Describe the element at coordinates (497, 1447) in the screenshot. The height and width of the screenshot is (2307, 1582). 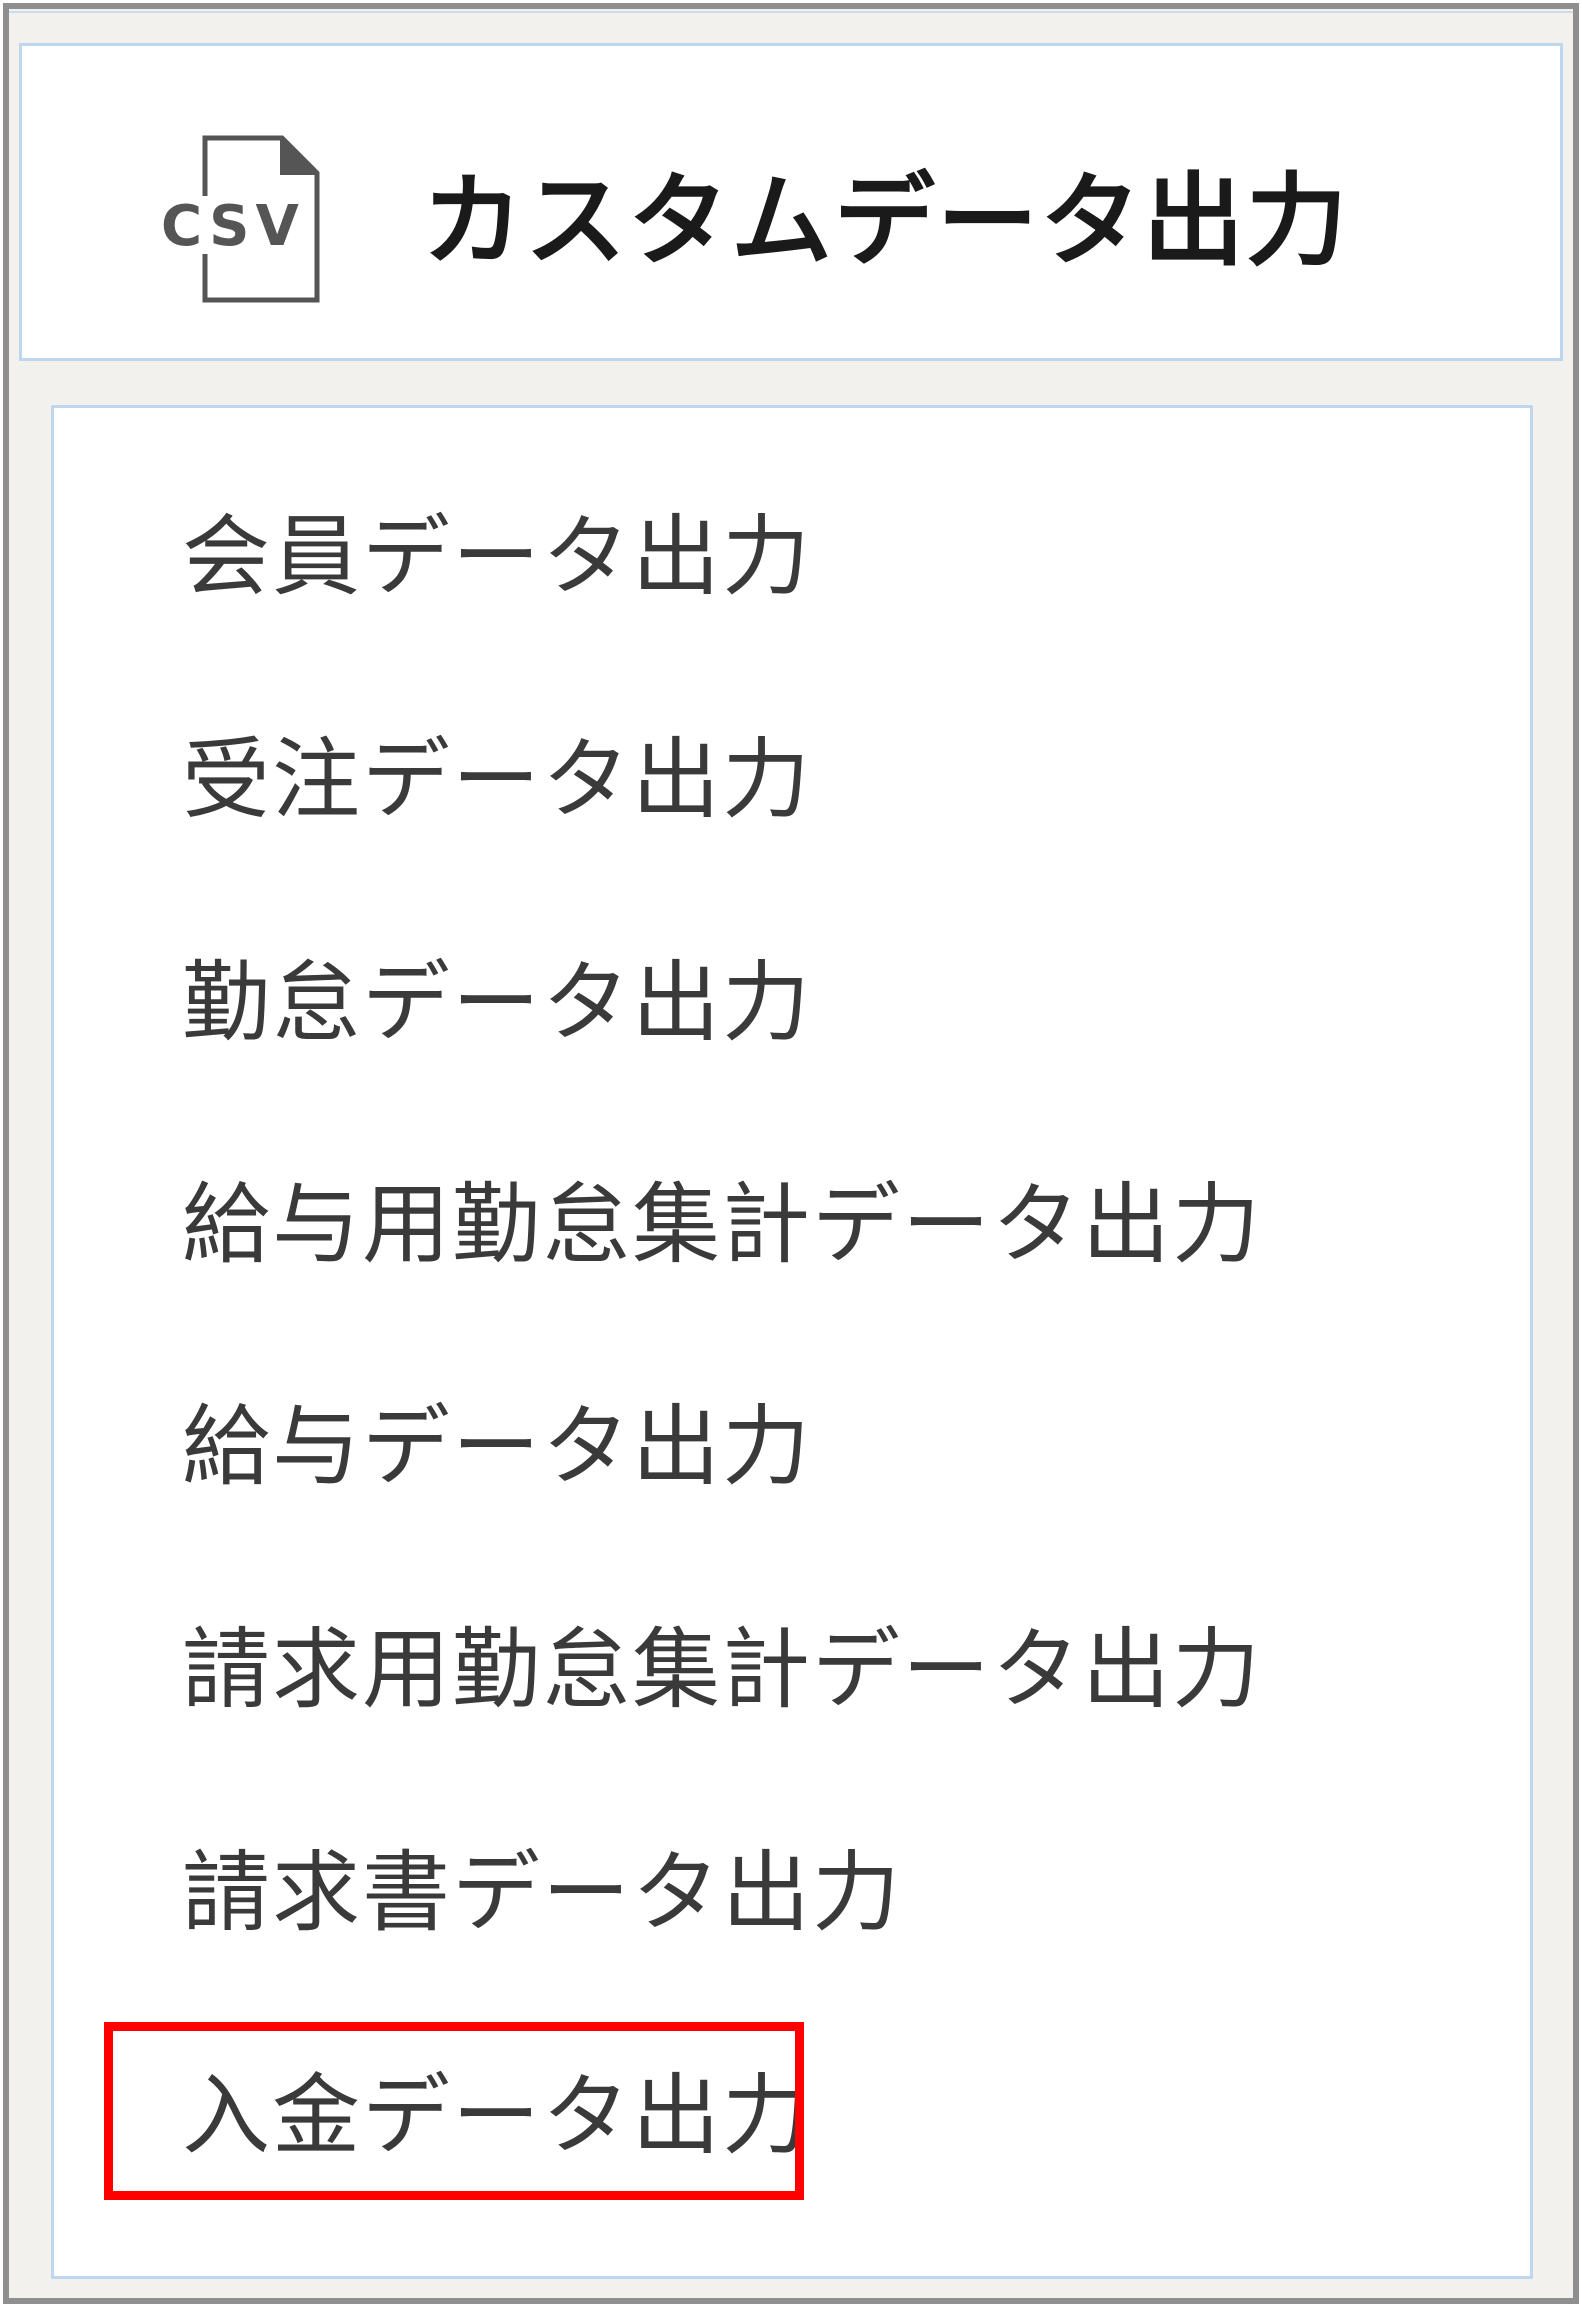
I see `menu-item-payroll-data-export: 給与データ出力` at that location.